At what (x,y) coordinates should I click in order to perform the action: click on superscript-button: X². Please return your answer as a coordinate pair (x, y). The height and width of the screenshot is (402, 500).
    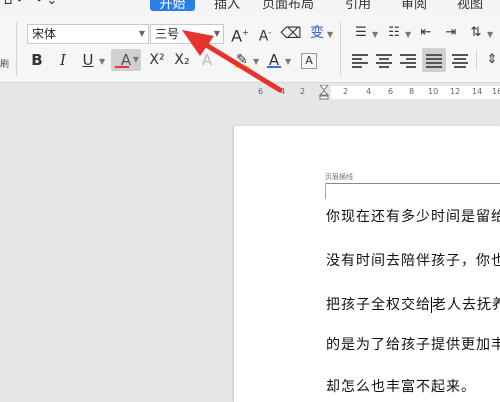
    Looking at the image, I should click on (157, 60).